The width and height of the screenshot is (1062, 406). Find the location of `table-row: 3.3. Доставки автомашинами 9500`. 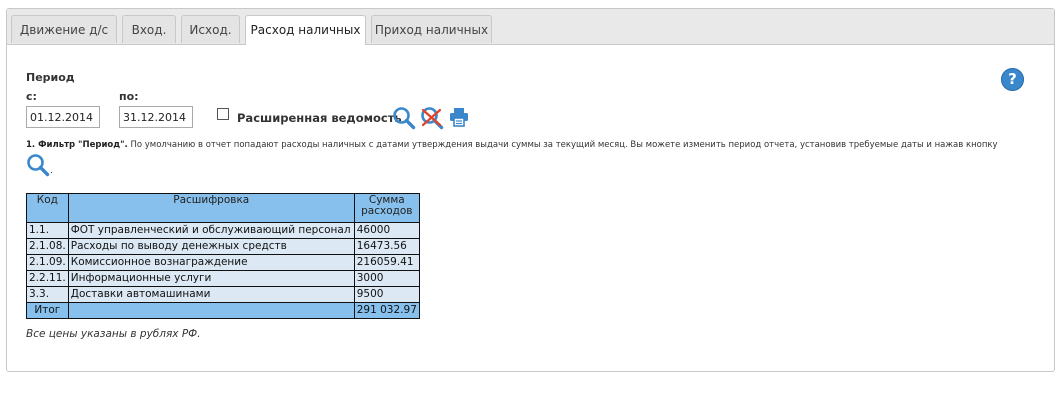

table-row: 3.3. Доставки автомашинами 9500 is located at coordinates (223, 294).